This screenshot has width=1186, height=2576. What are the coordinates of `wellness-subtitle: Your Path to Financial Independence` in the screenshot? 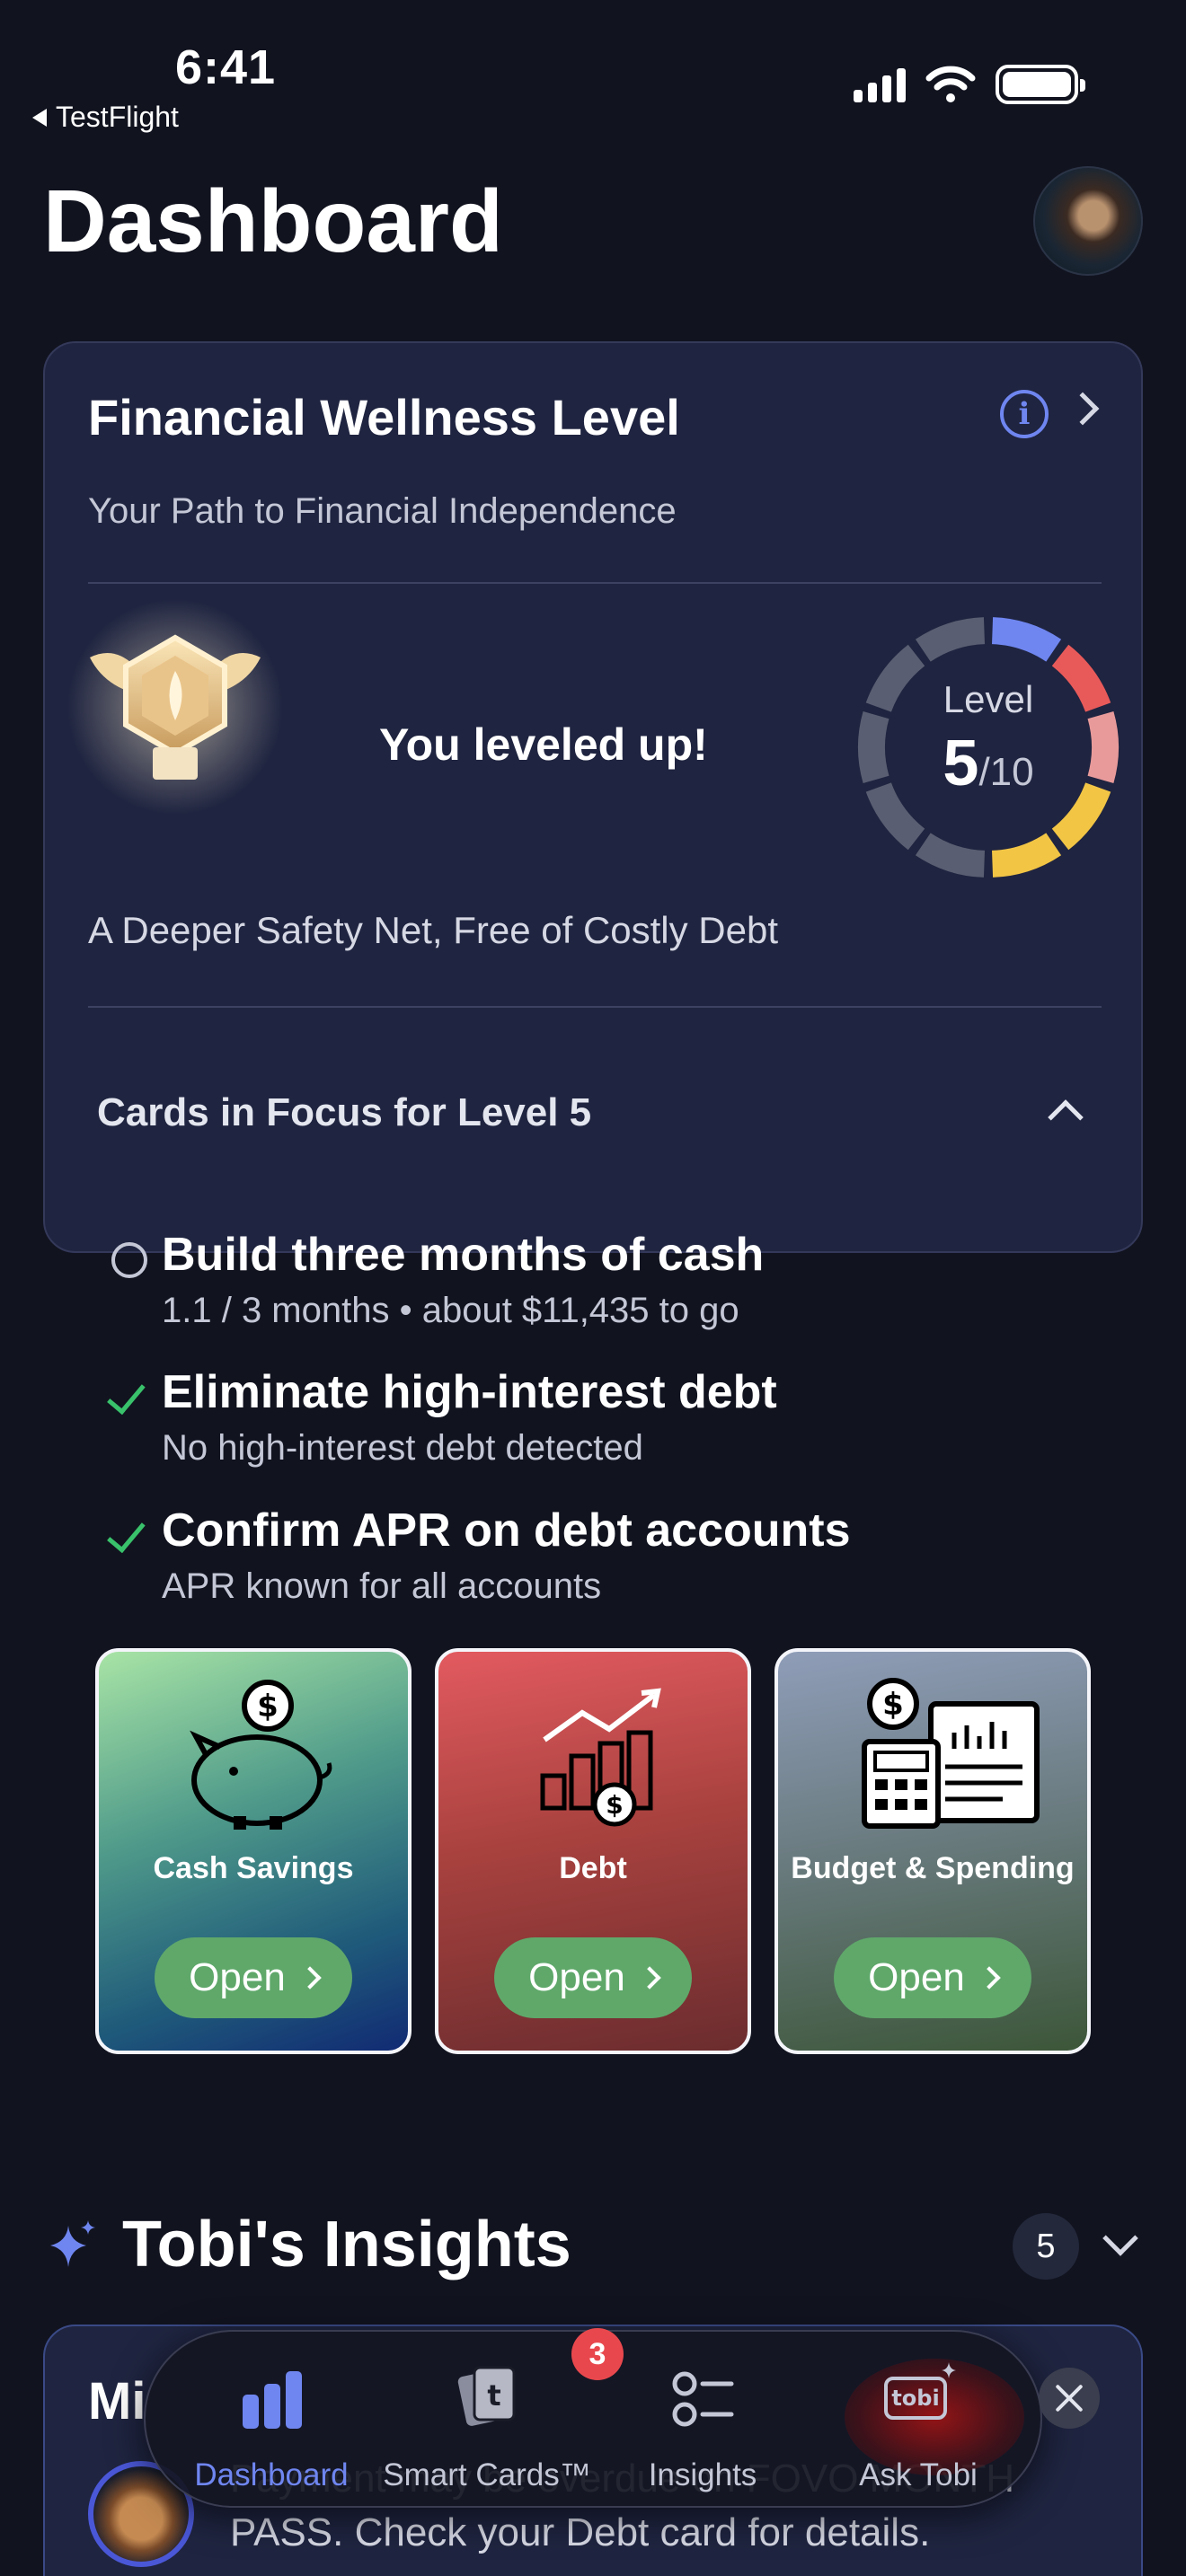 It's located at (382, 511).